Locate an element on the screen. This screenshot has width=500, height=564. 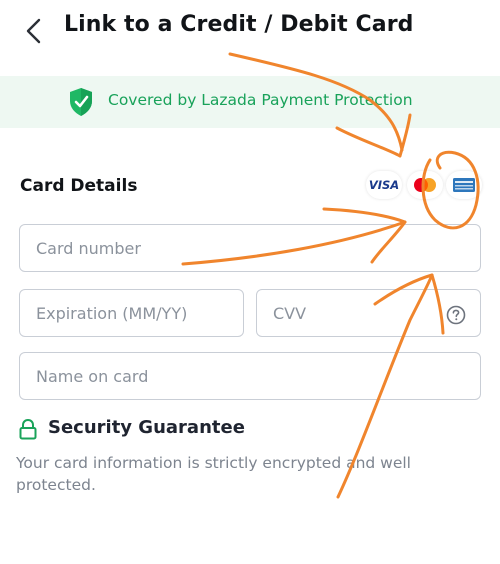
amex-icon is located at coordinates (464, 185).